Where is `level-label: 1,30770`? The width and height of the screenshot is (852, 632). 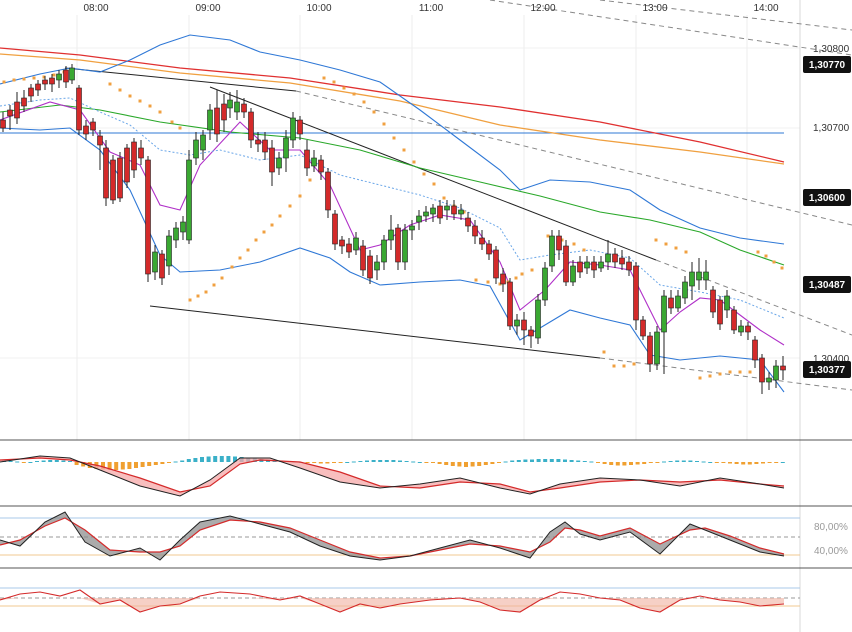 level-label: 1,30770 is located at coordinates (827, 65).